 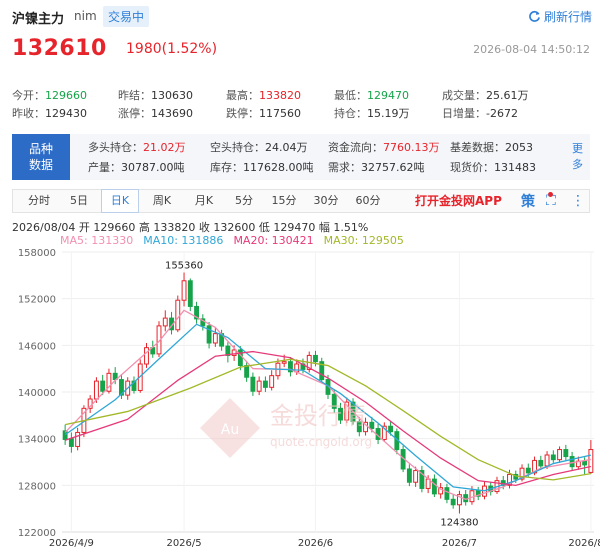 I want to click on variety-data-value: 32757.62吨, so click(x=393, y=167).